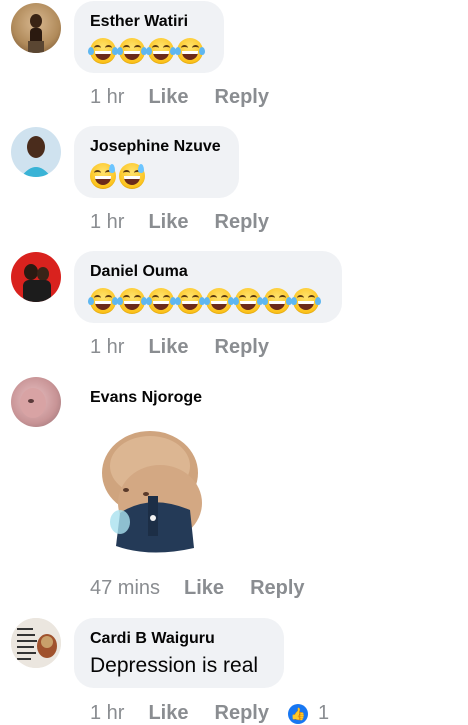 The height and width of the screenshot is (725, 468). I want to click on comment-actions: 47 mins Like Reply, so click(197, 588).